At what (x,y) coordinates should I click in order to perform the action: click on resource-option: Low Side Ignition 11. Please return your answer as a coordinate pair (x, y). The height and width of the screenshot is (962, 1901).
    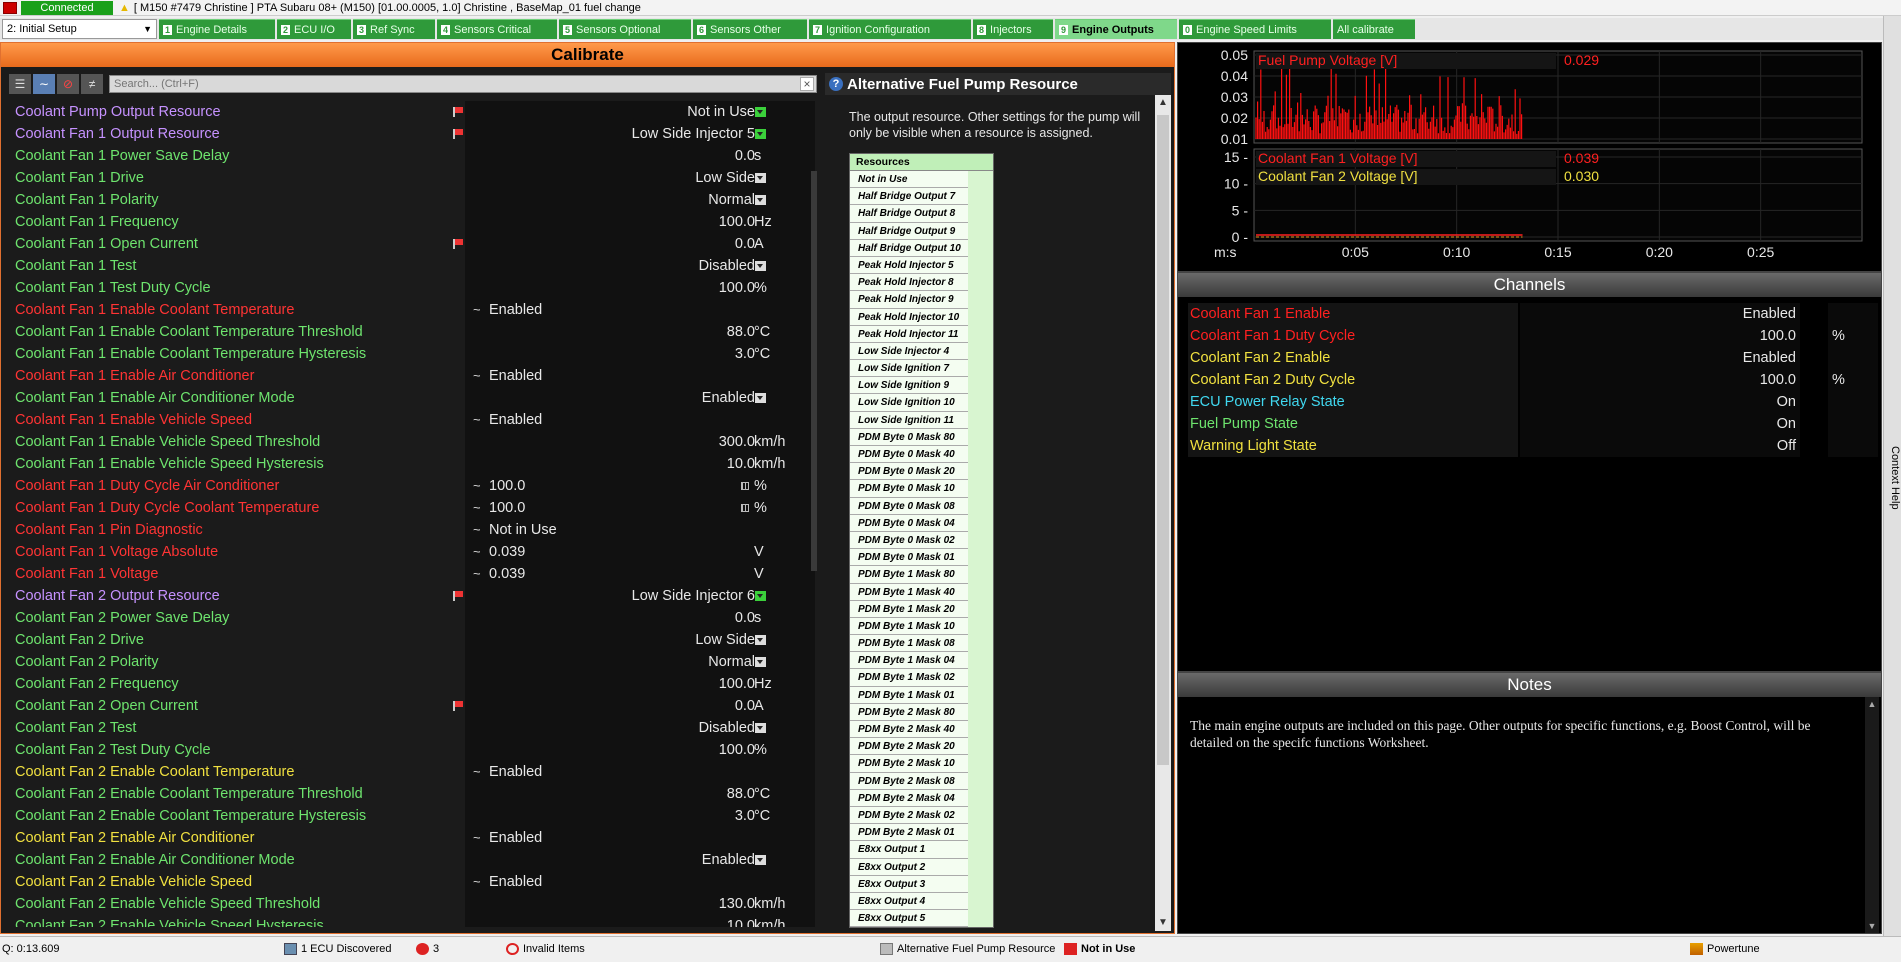
    Looking at the image, I should click on (909, 420).